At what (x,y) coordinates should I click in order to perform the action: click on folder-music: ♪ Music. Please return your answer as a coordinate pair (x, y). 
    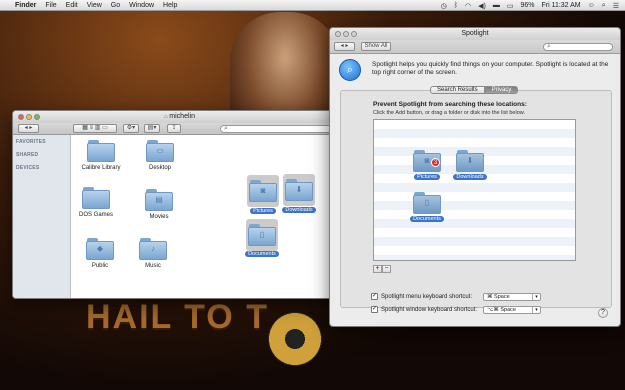
    Looking at the image, I should click on (153, 253).